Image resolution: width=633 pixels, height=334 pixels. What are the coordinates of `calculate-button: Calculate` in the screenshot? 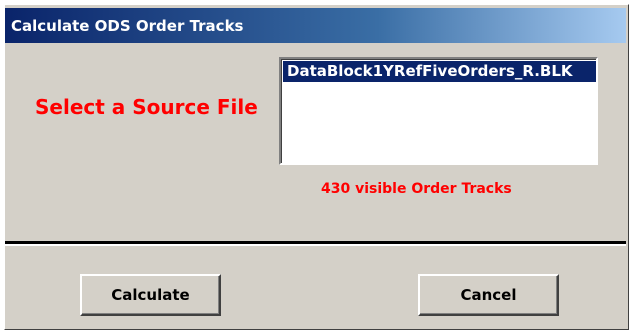 It's located at (150, 295).